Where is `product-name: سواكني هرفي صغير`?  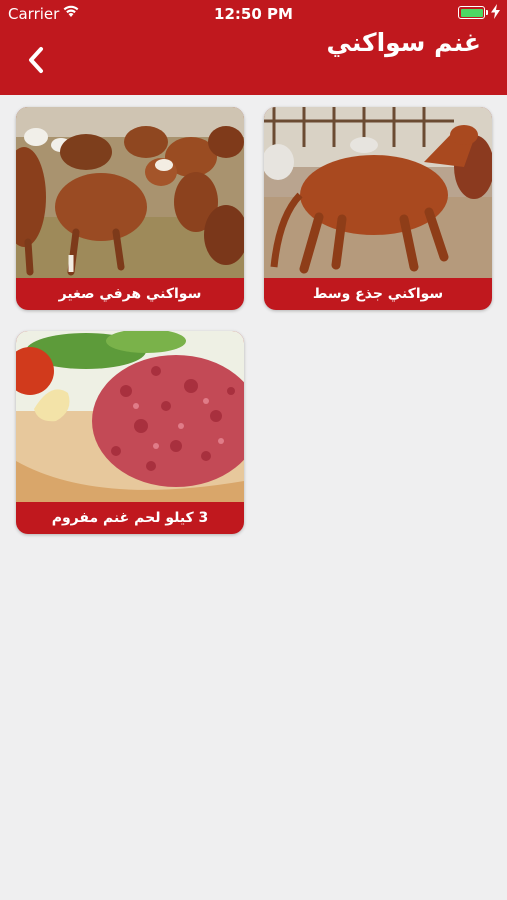 product-name: سواكني هرفي صغير is located at coordinates (130, 294).